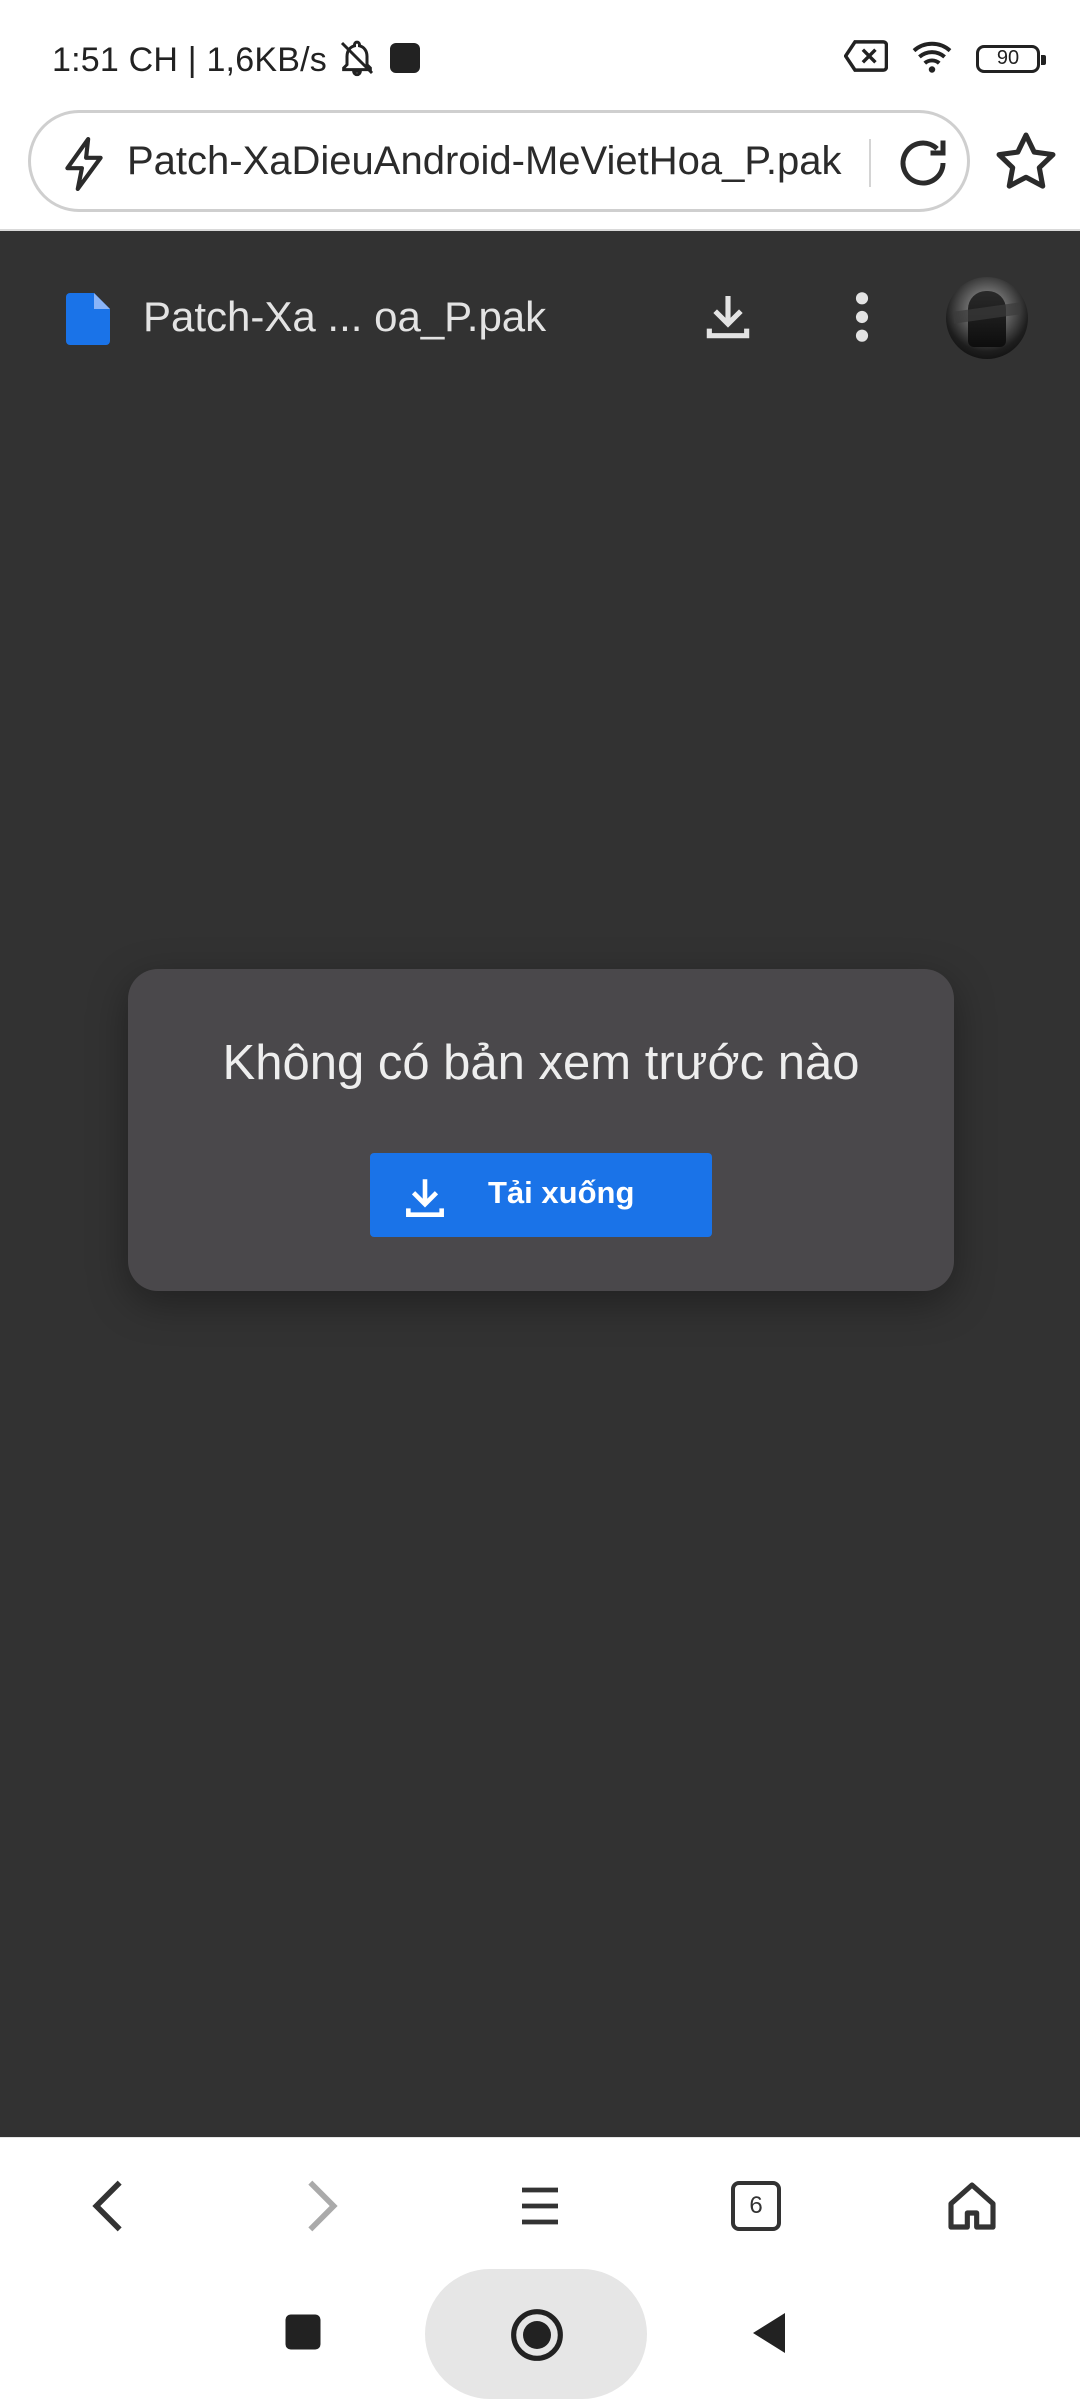 This screenshot has height=2400, width=1080. Describe the element at coordinates (862, 319) in the screenshot. I see `more-vert-icon` at that location.